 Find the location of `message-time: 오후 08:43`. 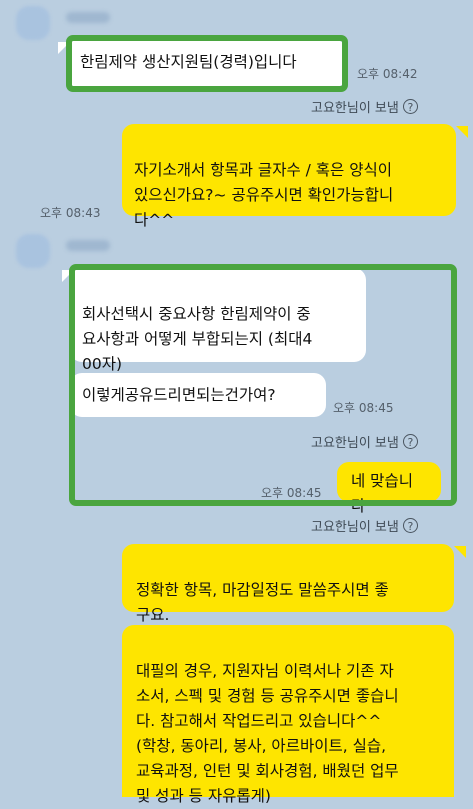

message-time: 오후 08:43 is located at coordinates (70, 213).